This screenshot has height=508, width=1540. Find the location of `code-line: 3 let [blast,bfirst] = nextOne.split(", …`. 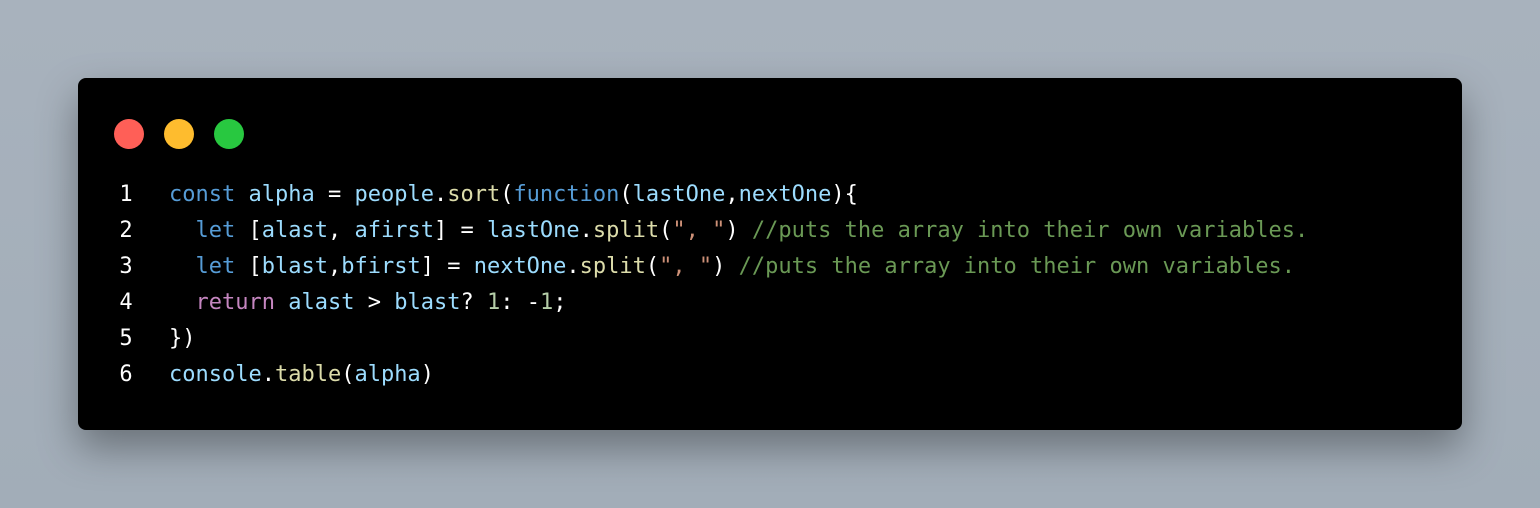

code-line: 3 let [blast,bfirst] = nextOne.split(", … is located at coordinates (770, 267).